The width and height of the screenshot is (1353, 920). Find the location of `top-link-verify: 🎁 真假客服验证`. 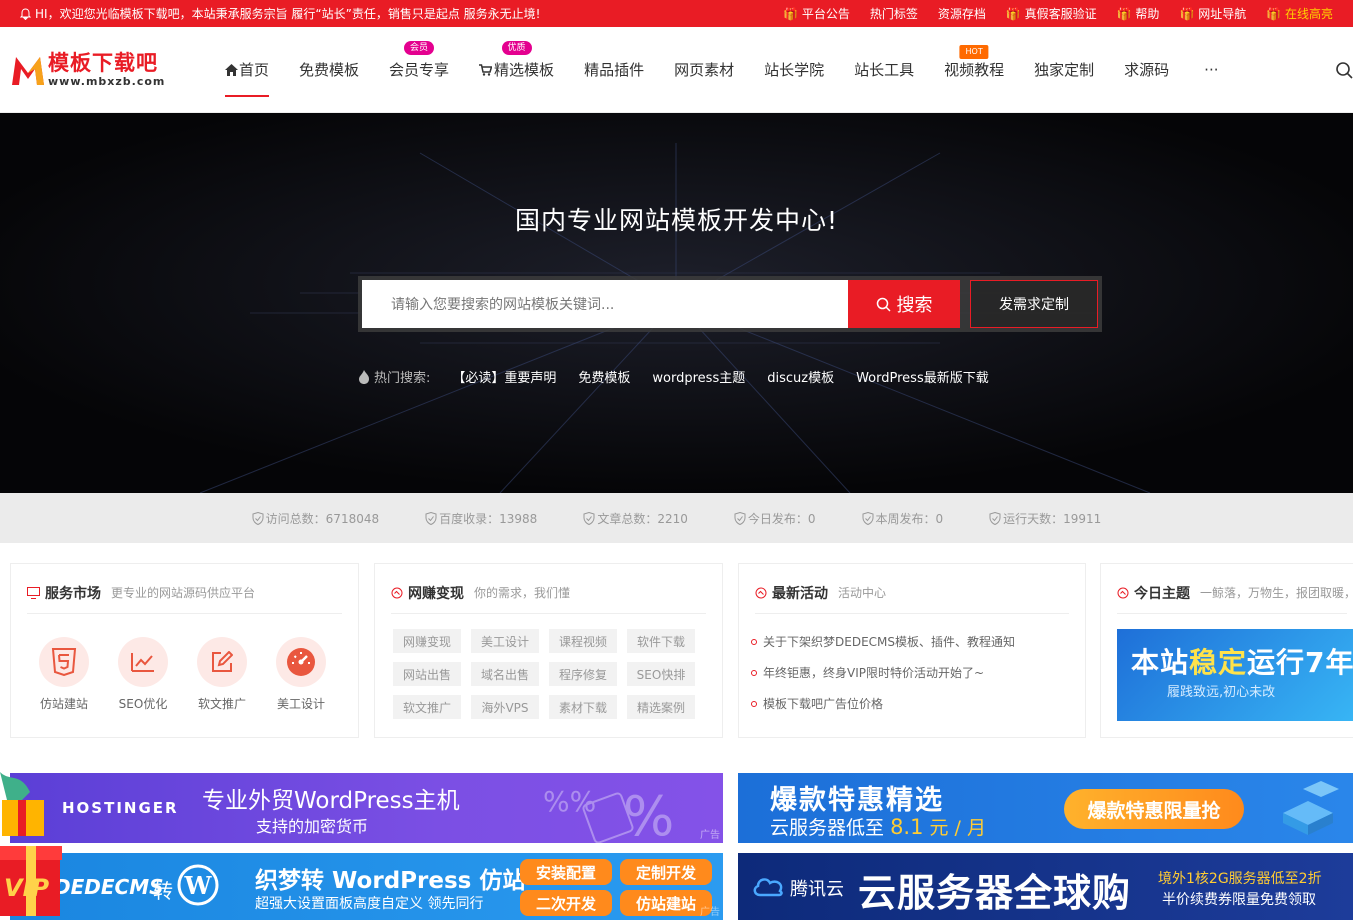

top-link-verify: 🎁 真假客服验证 is located at coordinates (1051, 13).